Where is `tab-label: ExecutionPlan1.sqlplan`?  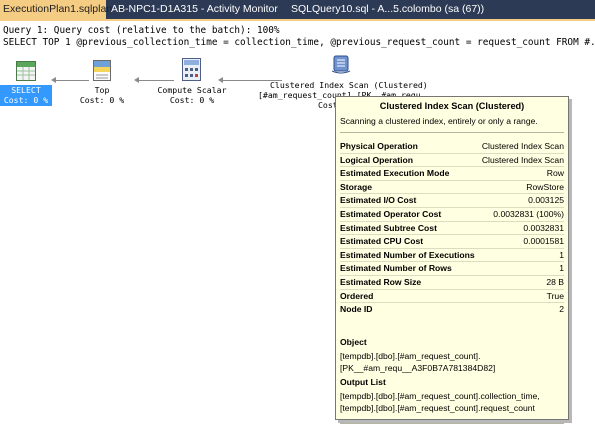
tab-label: ExecutionPlan1.sqlplan is located at coordinates (58, 9).